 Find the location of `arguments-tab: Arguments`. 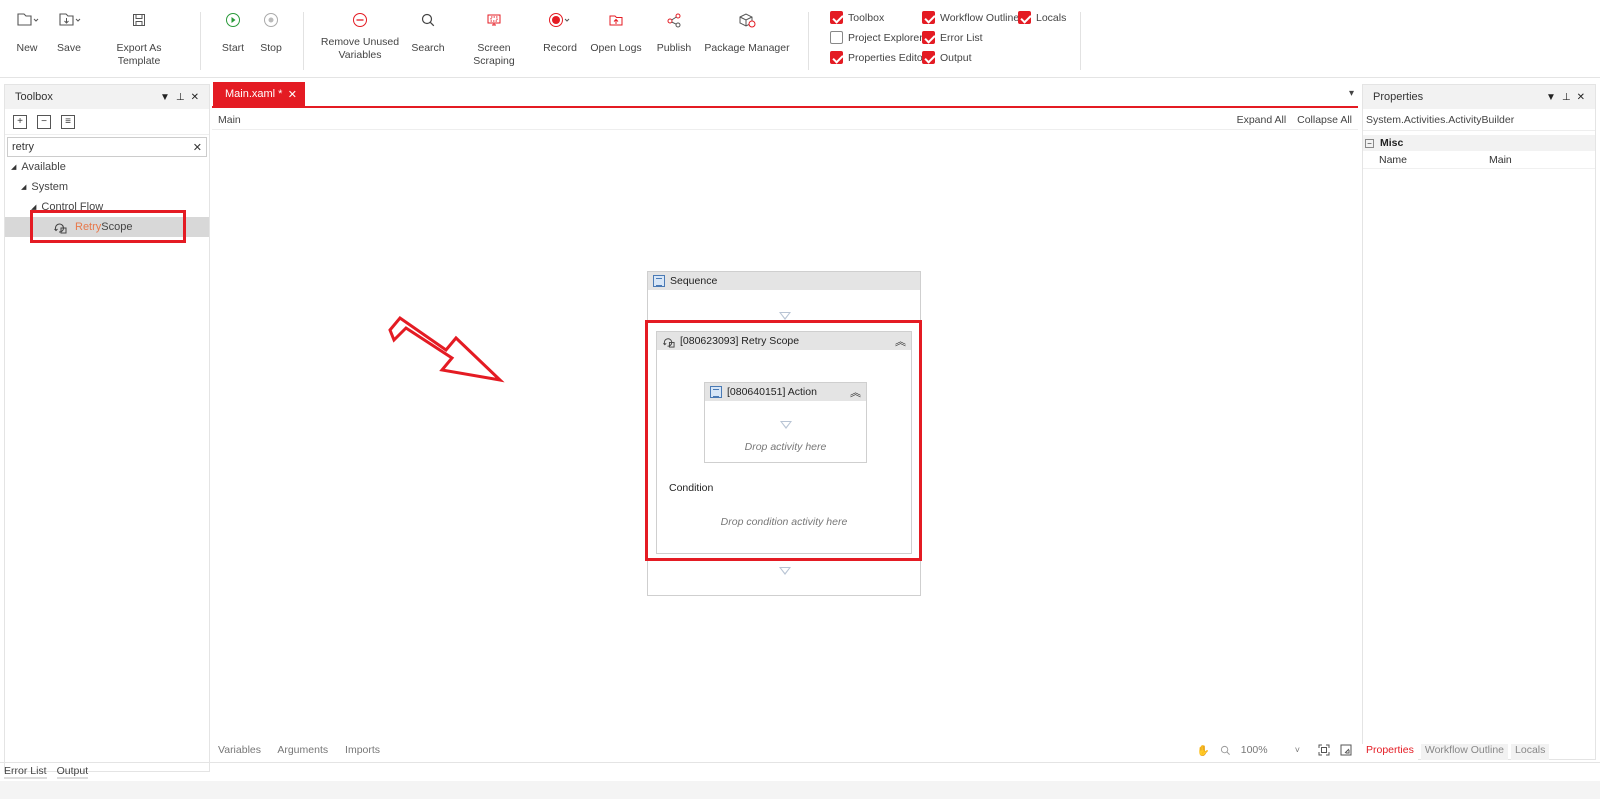

arguments-tab: Arguments is located at coordinates (302, 750).